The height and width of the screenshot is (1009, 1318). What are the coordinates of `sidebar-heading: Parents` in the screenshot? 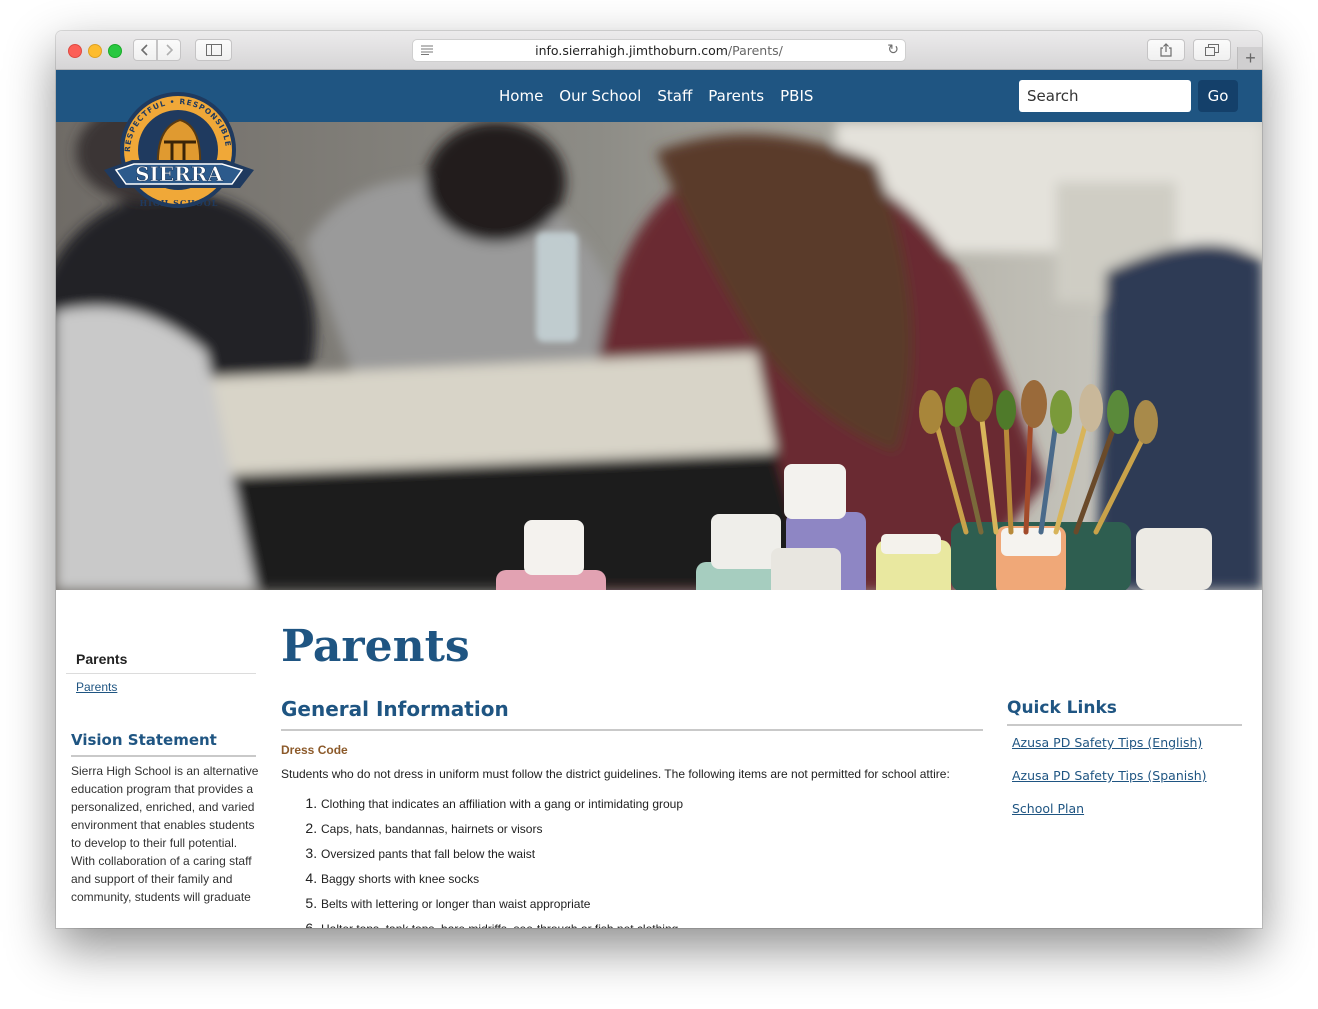 It's located at (161, 662).